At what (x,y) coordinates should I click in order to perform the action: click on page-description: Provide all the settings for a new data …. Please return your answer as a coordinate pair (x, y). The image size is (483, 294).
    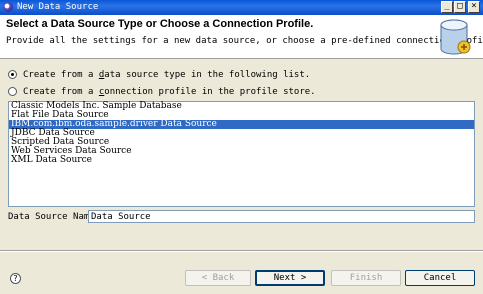
    Looking at the image, I should click on (244, 41).